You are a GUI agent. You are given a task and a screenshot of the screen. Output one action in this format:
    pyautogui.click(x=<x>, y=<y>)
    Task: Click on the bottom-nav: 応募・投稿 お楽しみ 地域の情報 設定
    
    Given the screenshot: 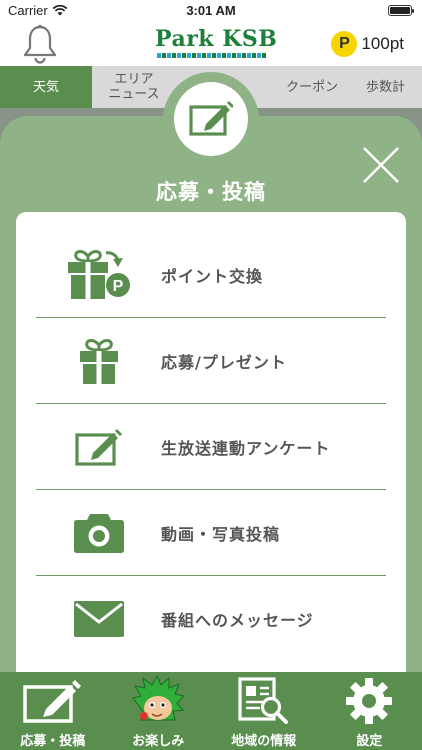 What is the action you would take?
    pyautogui.click(x=211, y=711)
    